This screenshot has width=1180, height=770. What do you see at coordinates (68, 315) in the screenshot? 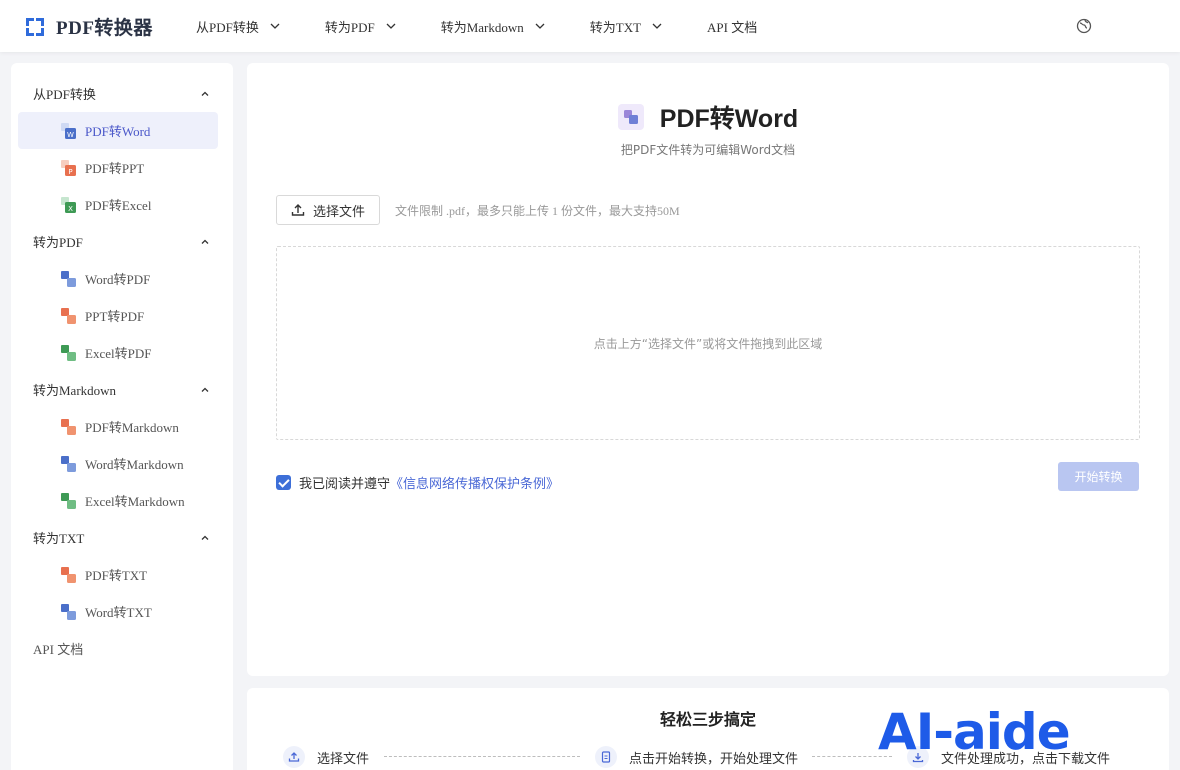
I see `ppt-to-pdf-icon` at bounding box center [68, 315].